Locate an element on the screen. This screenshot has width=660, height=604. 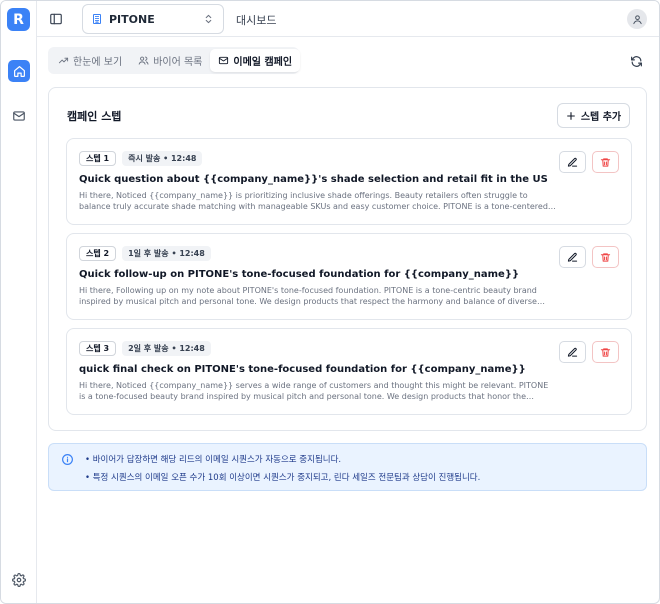
tab-overview: 한눈에 보기 is located at coordinates (90, 60).